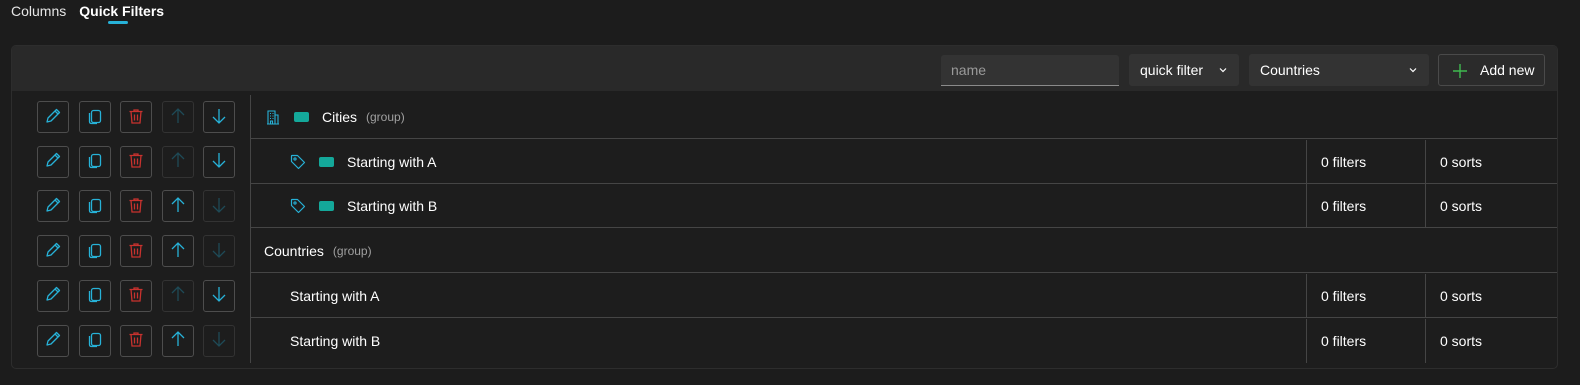 This screenshot has height=385, width=1580. Describe the element at coordinates (38, 15) in the screenshot. I see `tab-columns: Columns` at that location.